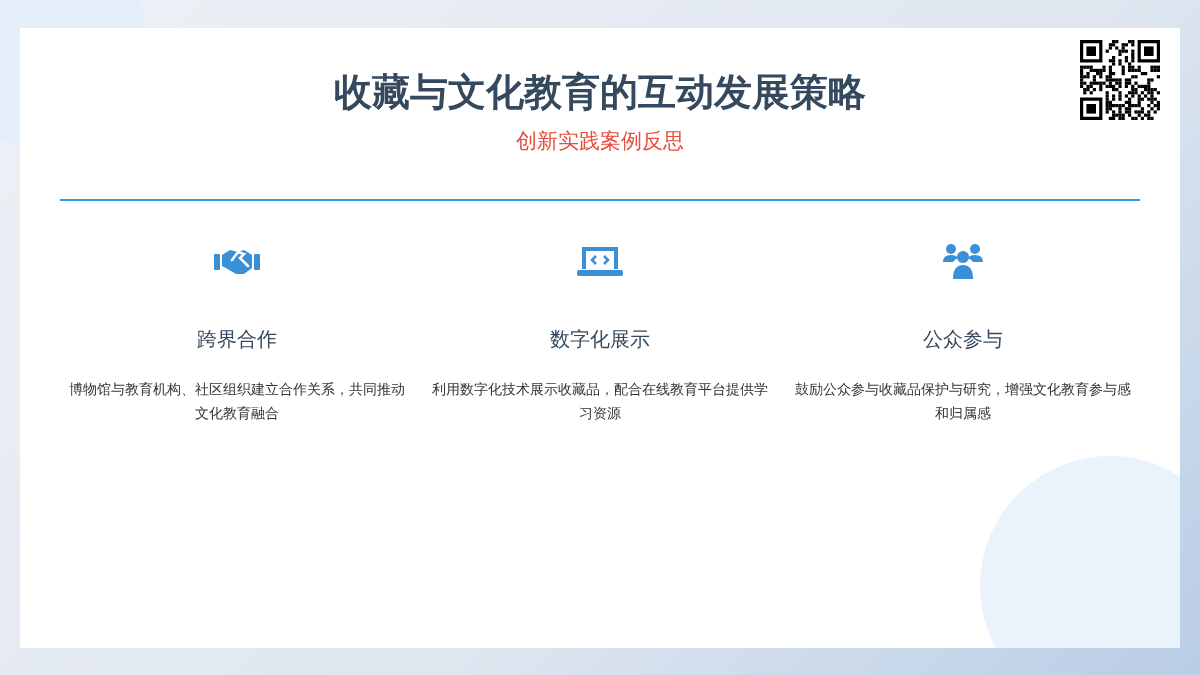 The height and width of the screenshot is (675, 1200). I want to click on users-icon, so click(963, 261).